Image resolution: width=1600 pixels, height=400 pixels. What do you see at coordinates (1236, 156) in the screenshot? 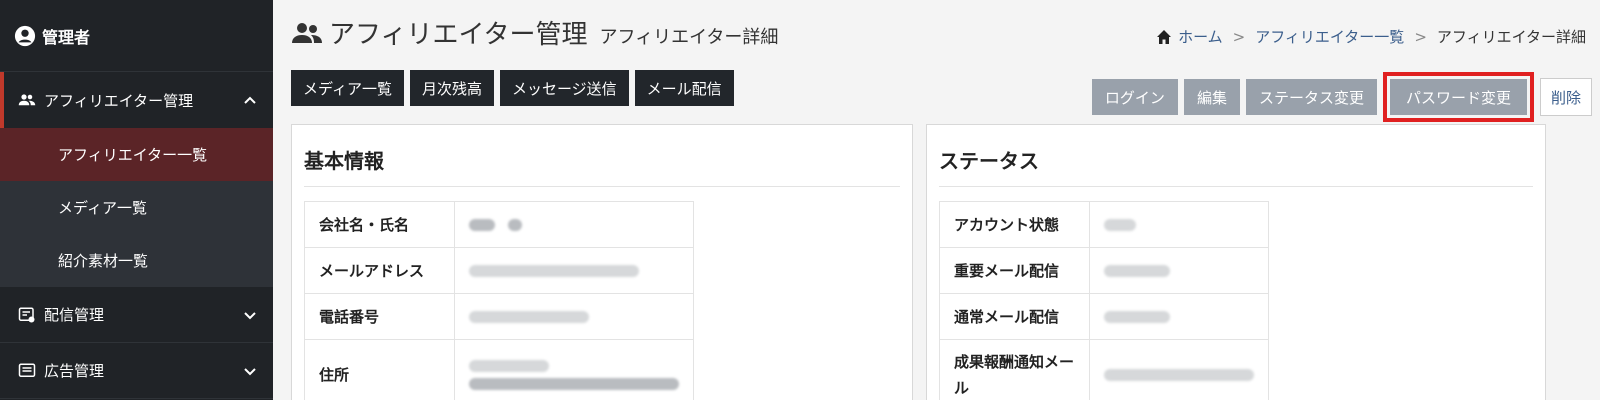
I see `status-title: ステータス` at bounding box center [1236, 156].